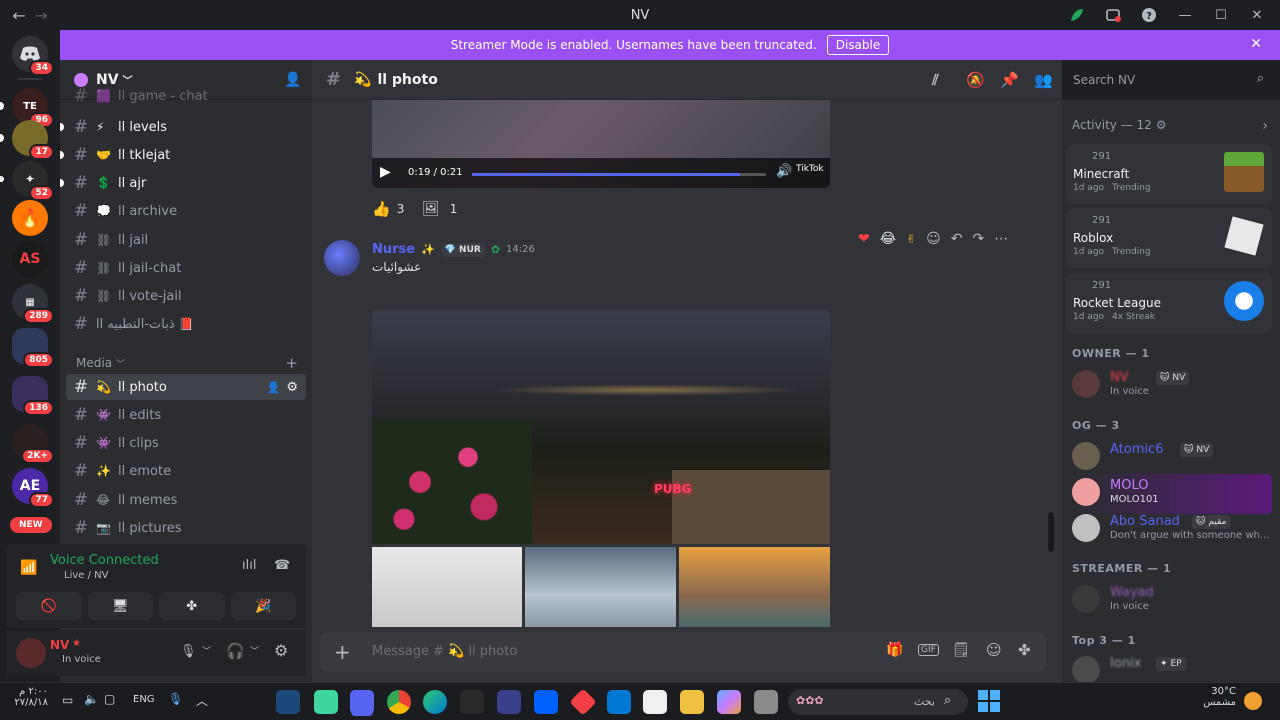 Image resolution: width=1280 pixels, height=720 pixels. What do you see at coordinates (292, 80) in the screenshot?
I see `invite-icon: 👤` at bounding box center [292, 80].